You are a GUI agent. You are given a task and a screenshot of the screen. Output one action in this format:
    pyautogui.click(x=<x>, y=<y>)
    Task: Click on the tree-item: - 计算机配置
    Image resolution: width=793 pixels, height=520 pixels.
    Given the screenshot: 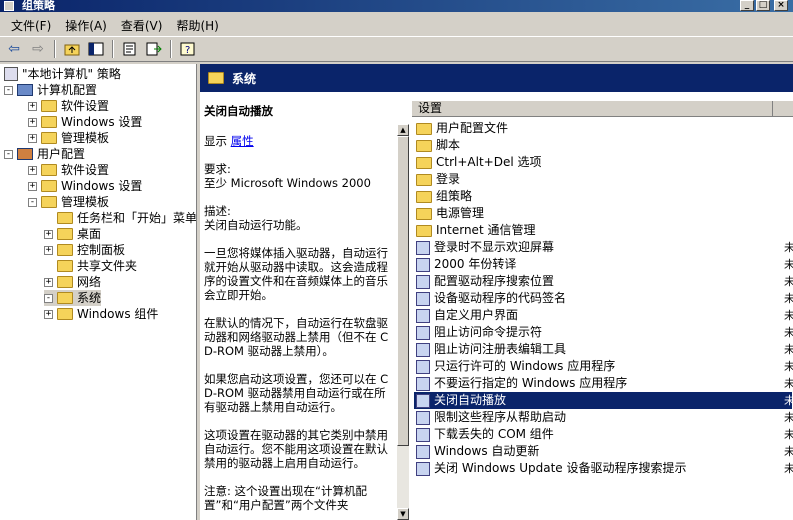 What is the action you would take?
    pyautogui.click(x=50, y=90)
    